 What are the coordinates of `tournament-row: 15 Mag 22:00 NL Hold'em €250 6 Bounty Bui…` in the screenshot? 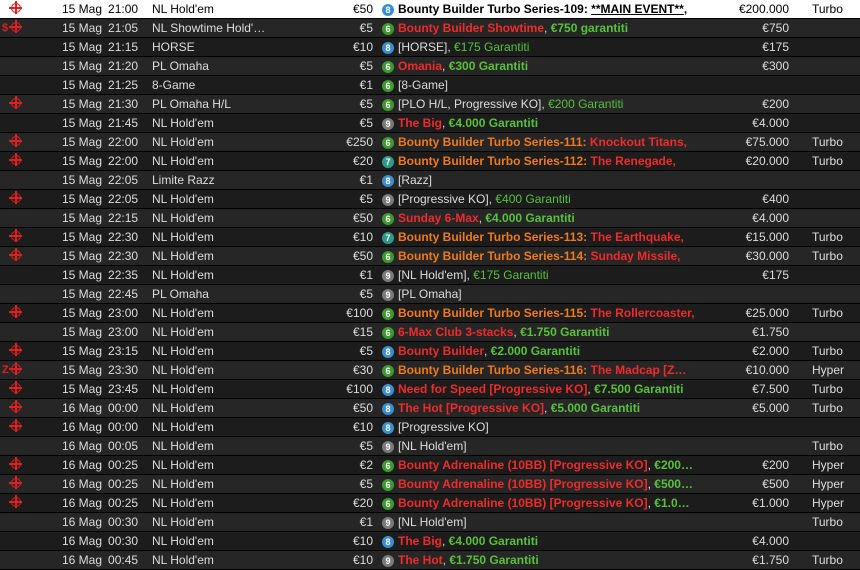 It's located at (430, 142).